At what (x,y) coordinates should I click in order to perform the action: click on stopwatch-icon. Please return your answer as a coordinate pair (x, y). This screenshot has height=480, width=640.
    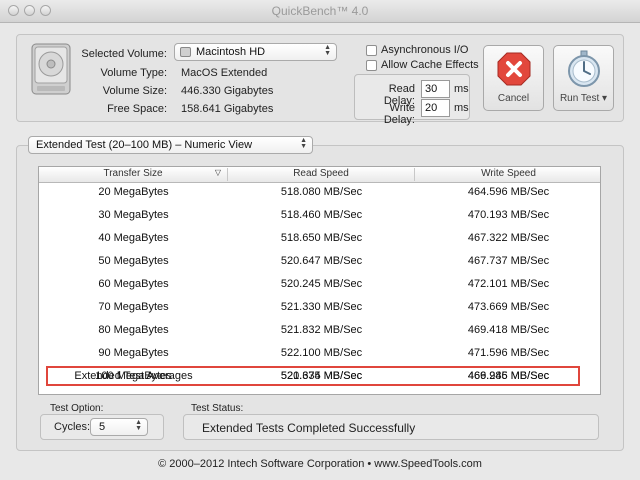
    Looking at the image, I should click on (584, 68).